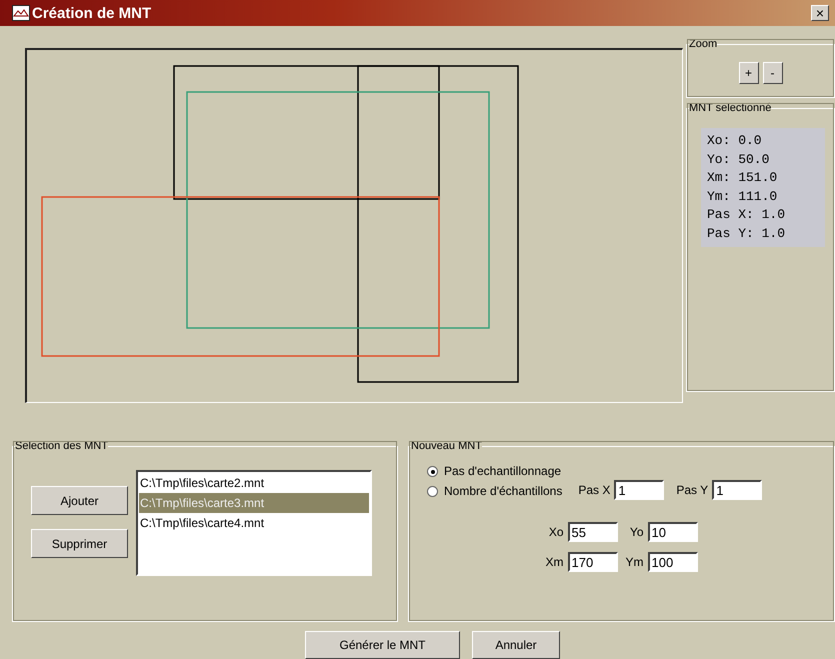 Image resolution: width=835 pixels, height=659 pixels. Describe the element at coordinates (594, 490) in the screenshot. I see `field-label: Pas X` at that location.